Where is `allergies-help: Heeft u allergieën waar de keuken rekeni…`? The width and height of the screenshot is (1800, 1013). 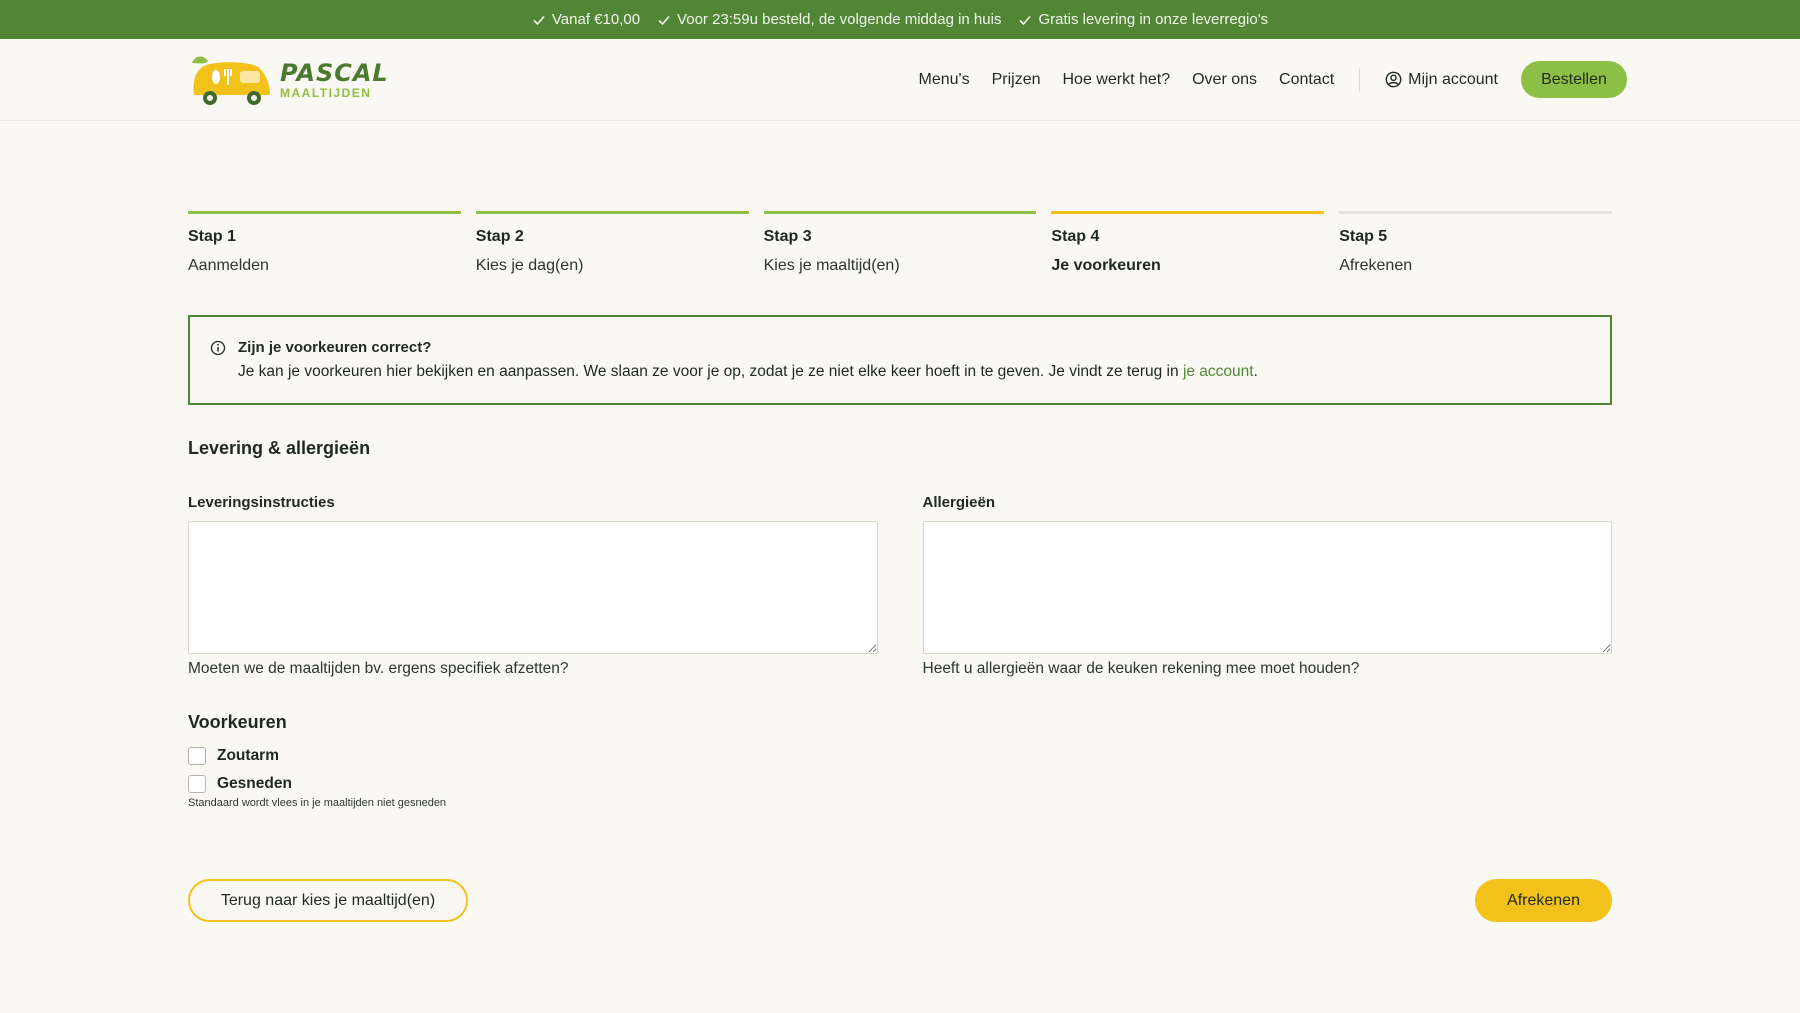
allergies-help: Heeft u allergieën waar de keuken rekeni… is located at coordinates (1141, 668).